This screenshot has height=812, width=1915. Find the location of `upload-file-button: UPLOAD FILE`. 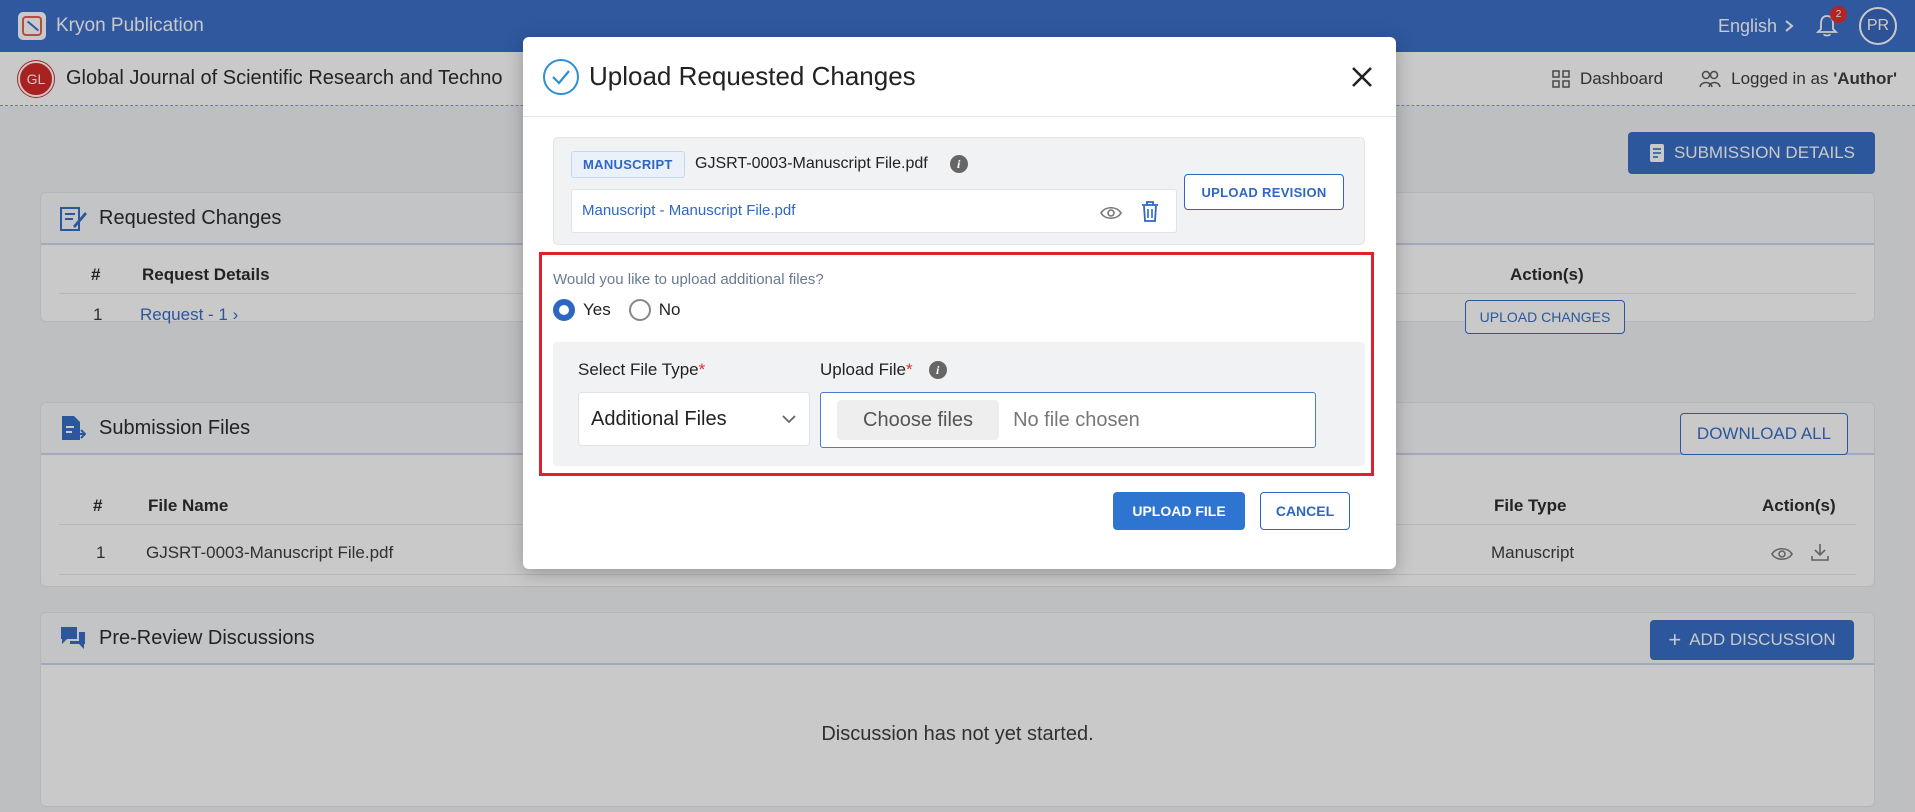

upload-file-button: UPLOAD FILE is located at coordinates (1179, 511).